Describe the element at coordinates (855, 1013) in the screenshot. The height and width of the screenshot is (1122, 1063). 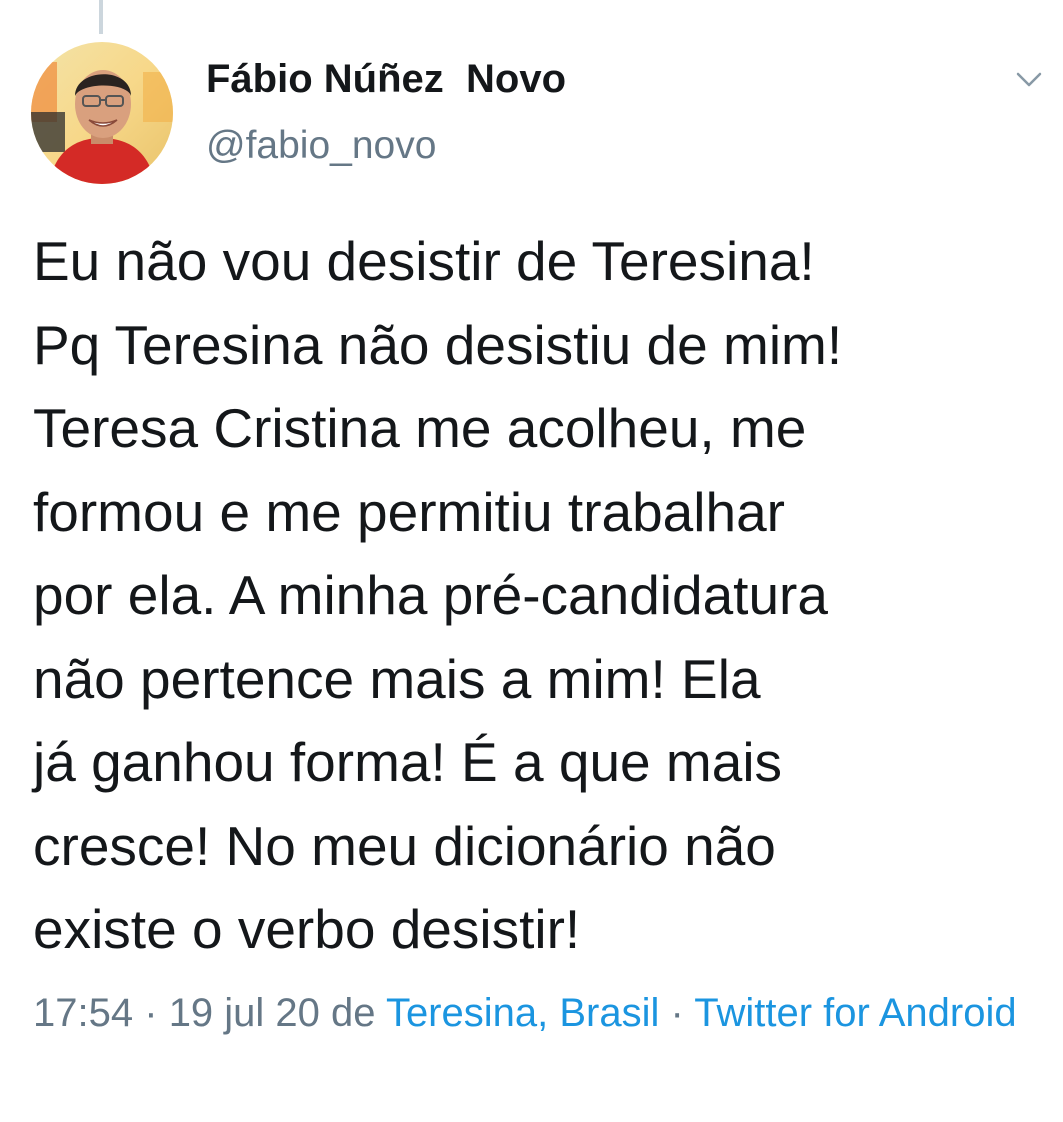
I see `tweet-source-link: Twitter for Android` at that location.